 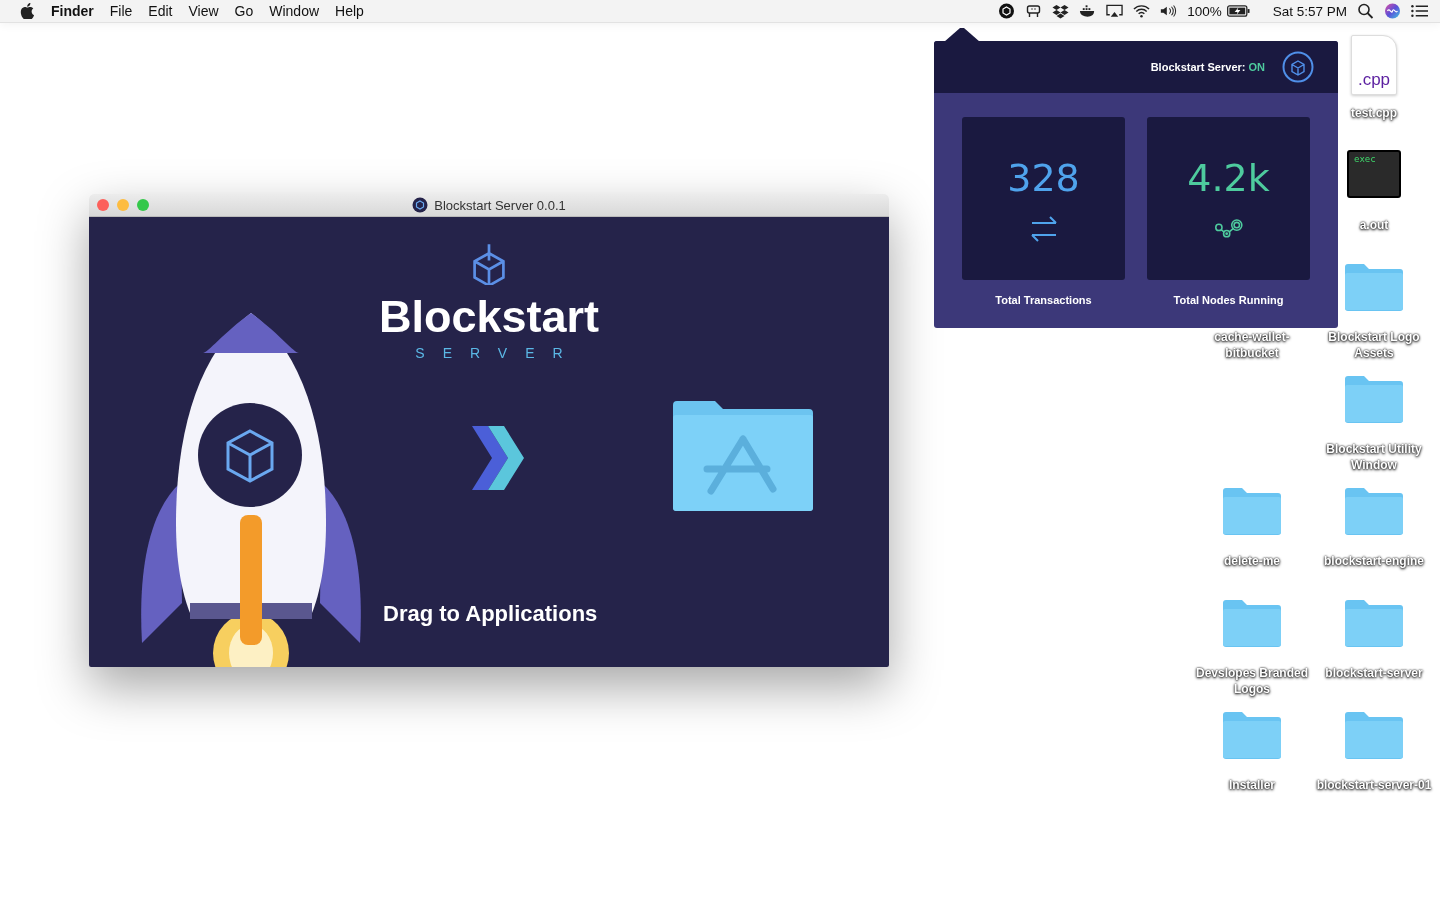 I want to click on cube-button-icon, so click(x=1298, y=67).